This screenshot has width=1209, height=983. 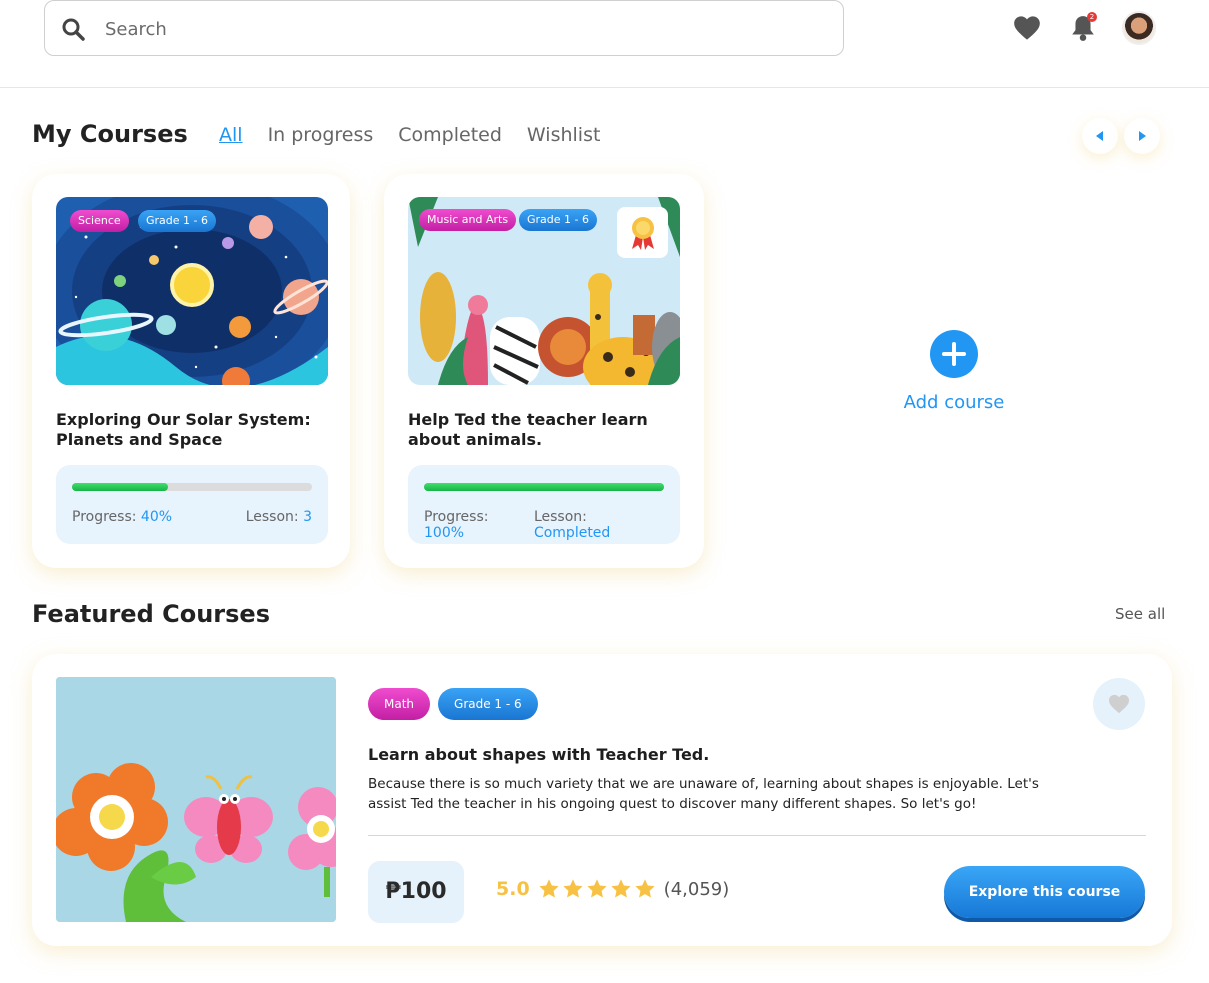 What do you see at coordinates (1139, 28) in the screenshot?
I see `avatar` at bounding box center [1139, 28].